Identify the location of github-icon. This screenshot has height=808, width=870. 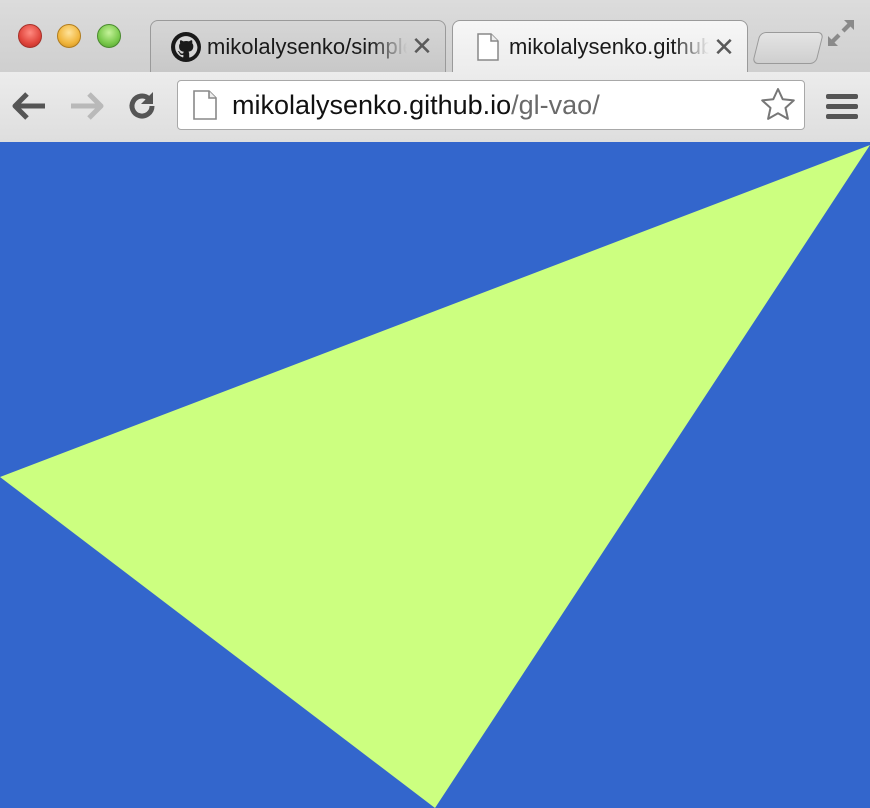
(186, 46).